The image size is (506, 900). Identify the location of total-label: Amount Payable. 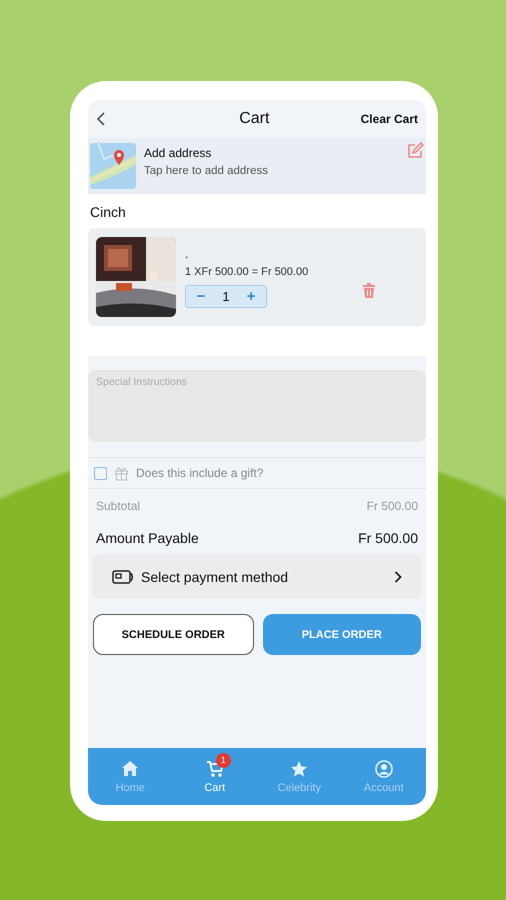
(147, 538).